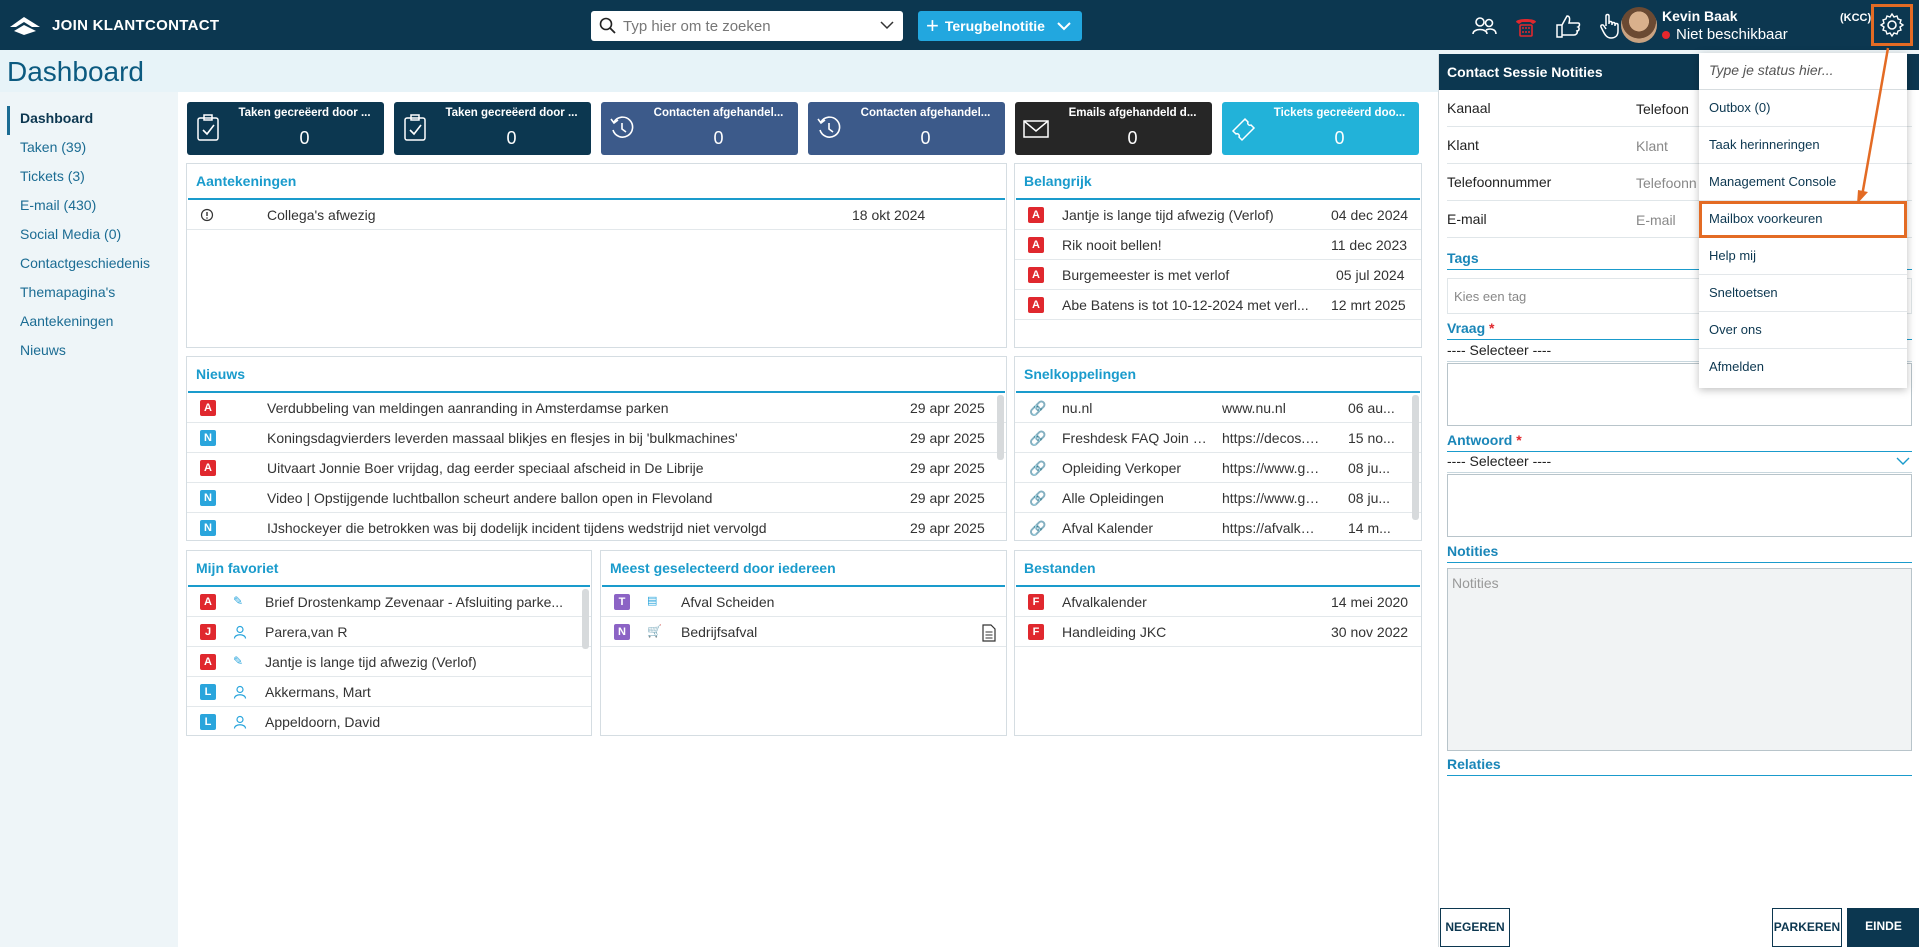 The height and width of the screenshot is (947, 1919). Describe the element at coordinates (1526, 26) in the screenshot. I see `phone-icon` at that location.